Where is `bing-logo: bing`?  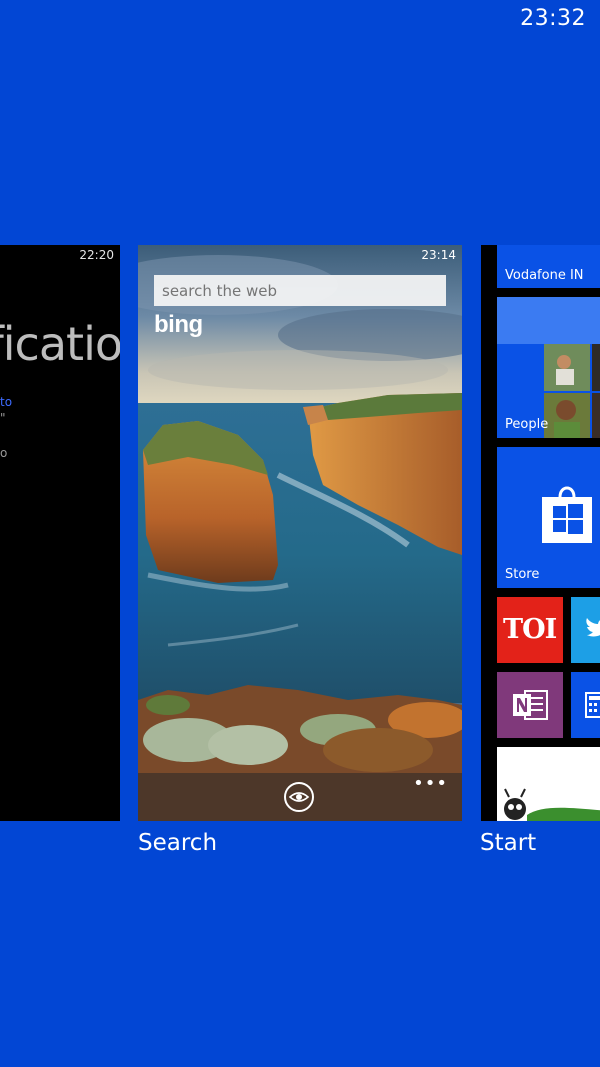 bing-logo: bing is located at coordinates (178, 324).